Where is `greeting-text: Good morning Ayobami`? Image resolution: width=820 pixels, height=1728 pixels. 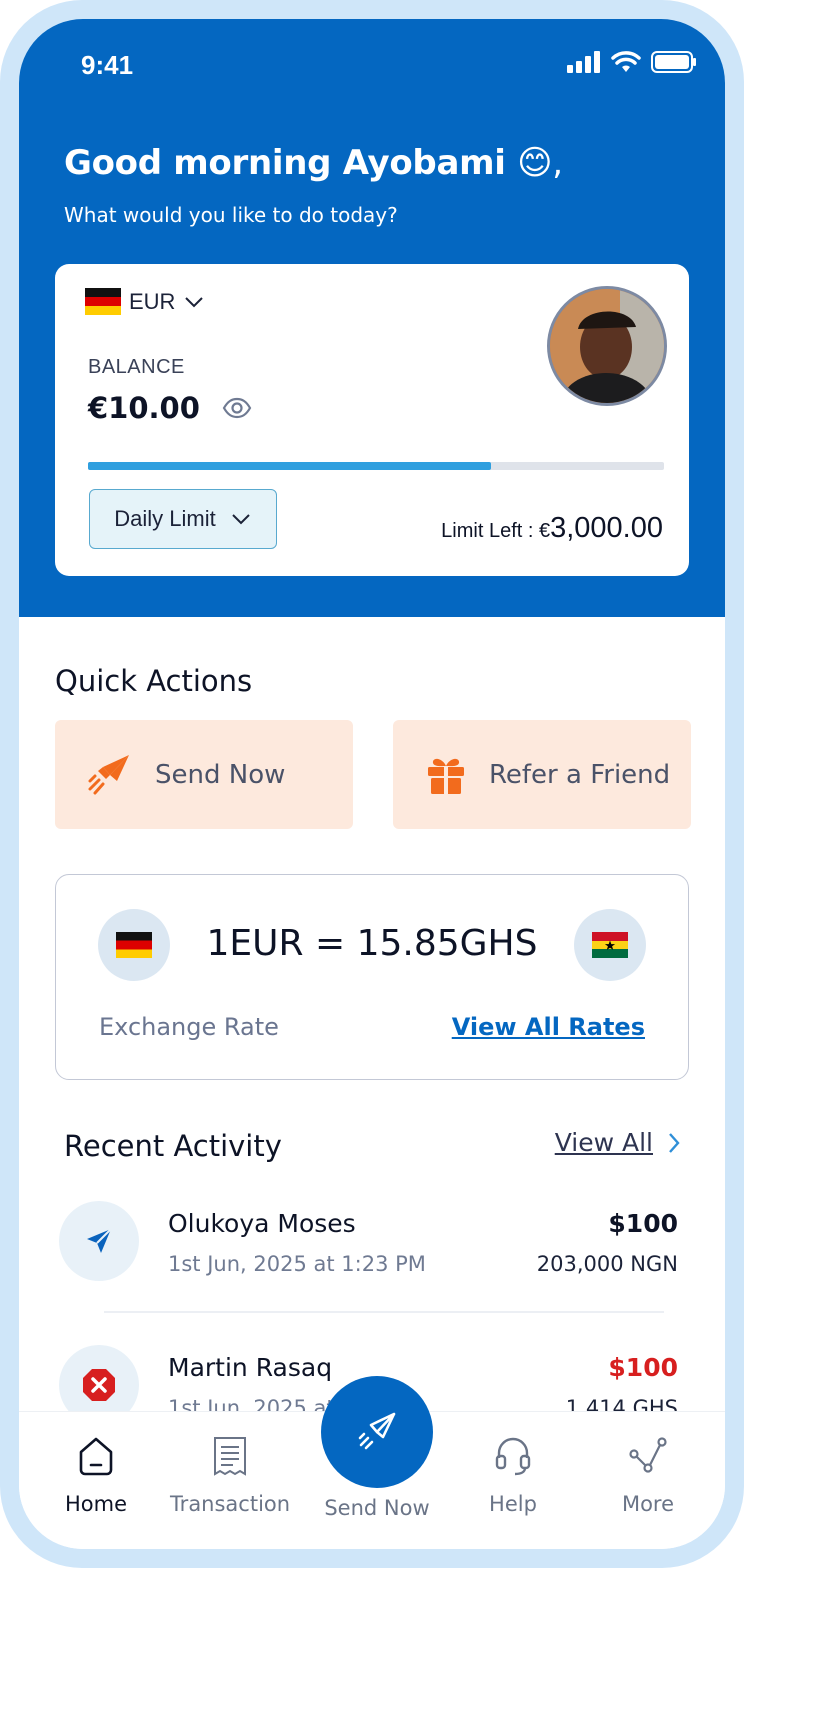 greeting-text: Good morning Ayobami is located at coordinates (285, 163).